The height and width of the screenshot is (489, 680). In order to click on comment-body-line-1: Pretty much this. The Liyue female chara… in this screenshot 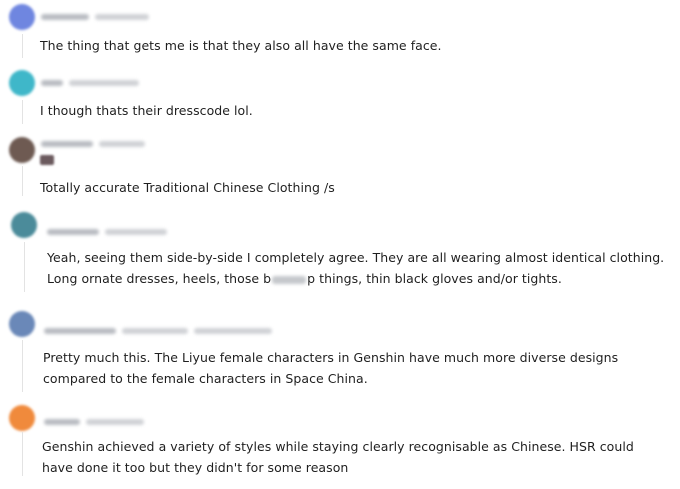, I will do `click(331, 357)`.